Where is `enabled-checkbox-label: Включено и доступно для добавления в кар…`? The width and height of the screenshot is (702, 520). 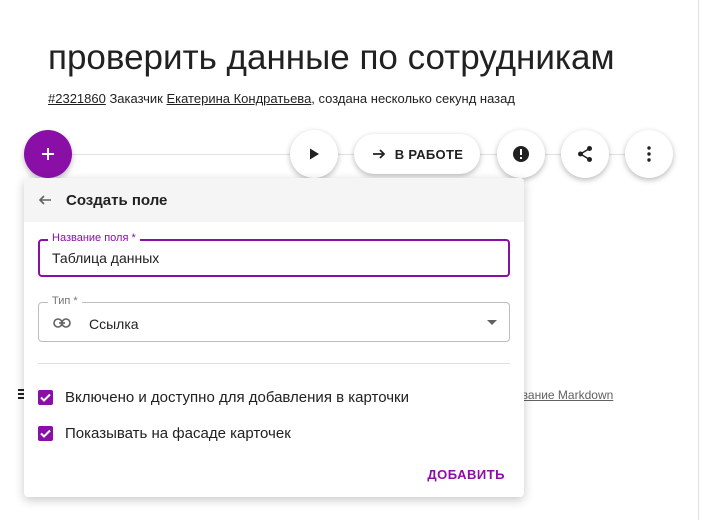
enabled-checkbox-label: Включено и доступно для добавления в кар… is located at coordinates (237, 397).